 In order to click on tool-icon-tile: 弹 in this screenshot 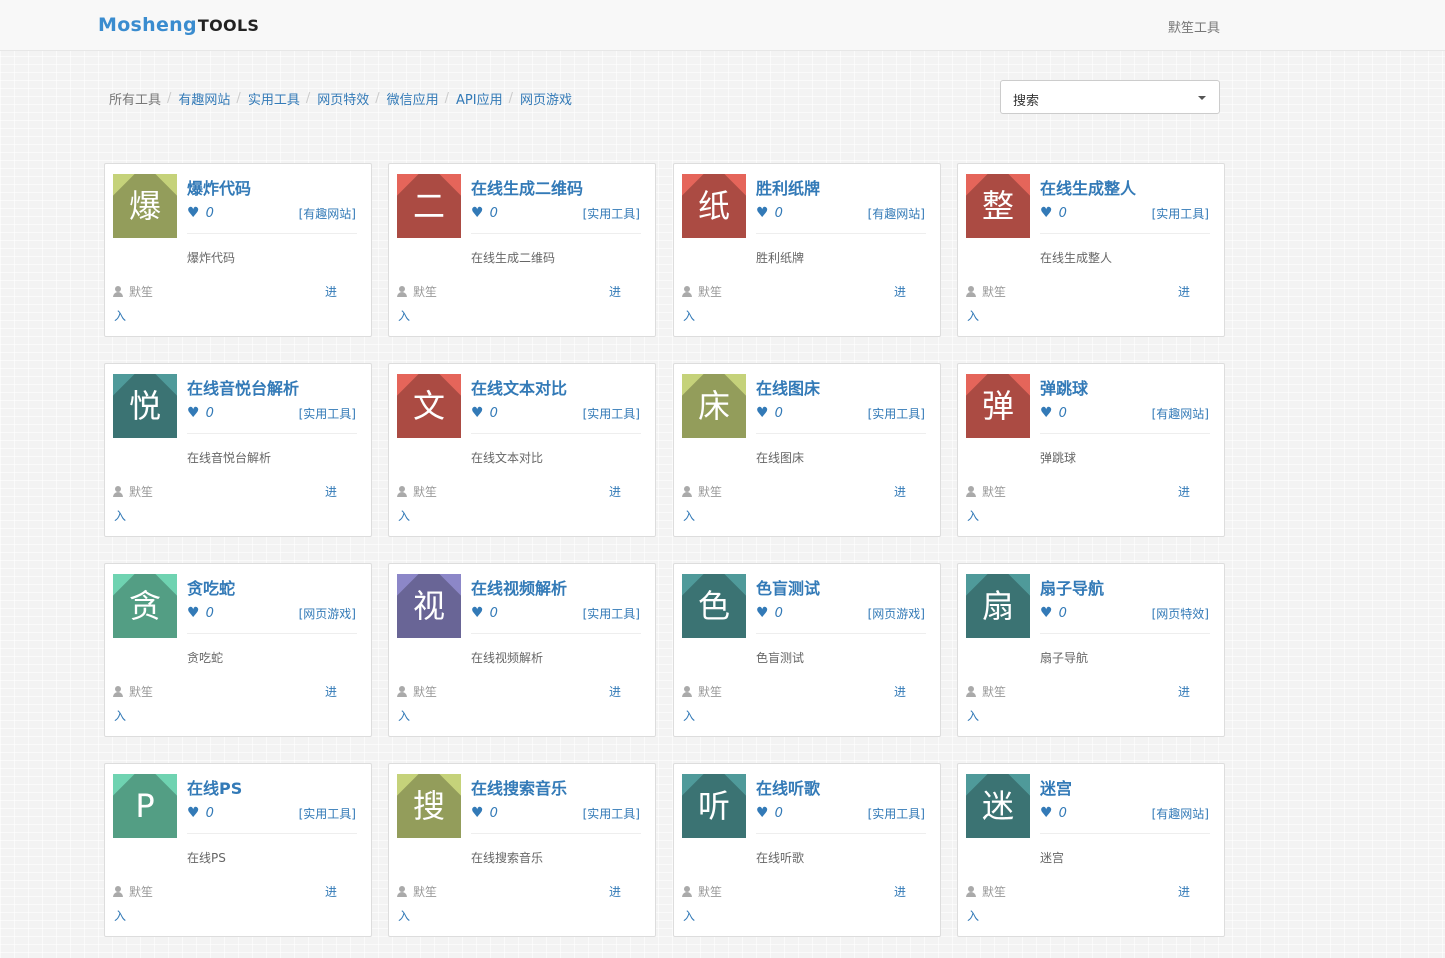, I will do `click(998, 406)`.